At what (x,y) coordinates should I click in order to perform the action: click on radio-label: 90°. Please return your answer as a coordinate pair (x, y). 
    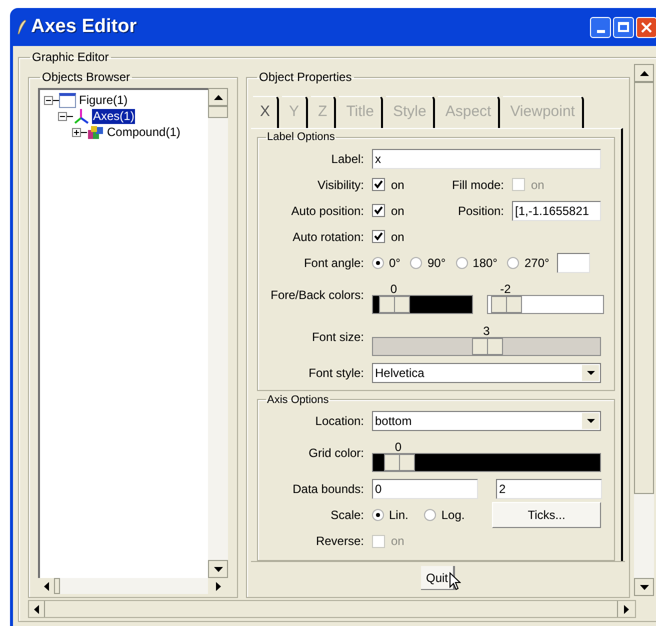
    Looking at the image, I should click on (436, 263).